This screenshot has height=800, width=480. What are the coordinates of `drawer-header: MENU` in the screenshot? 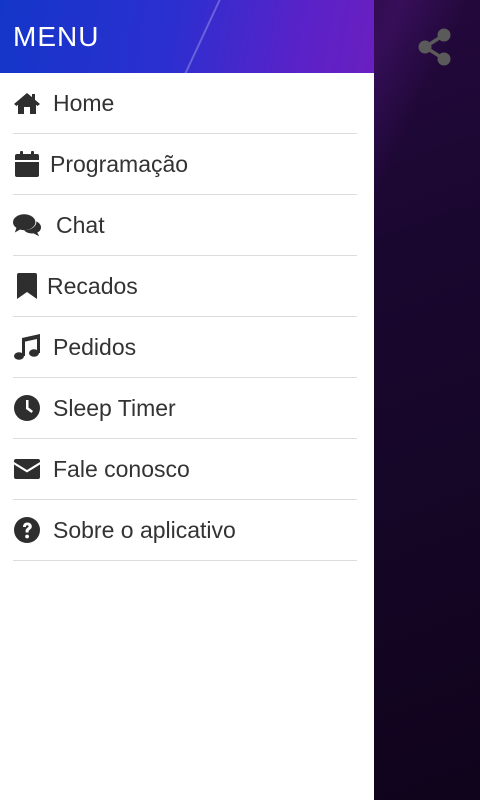 It's located at (187, 36).